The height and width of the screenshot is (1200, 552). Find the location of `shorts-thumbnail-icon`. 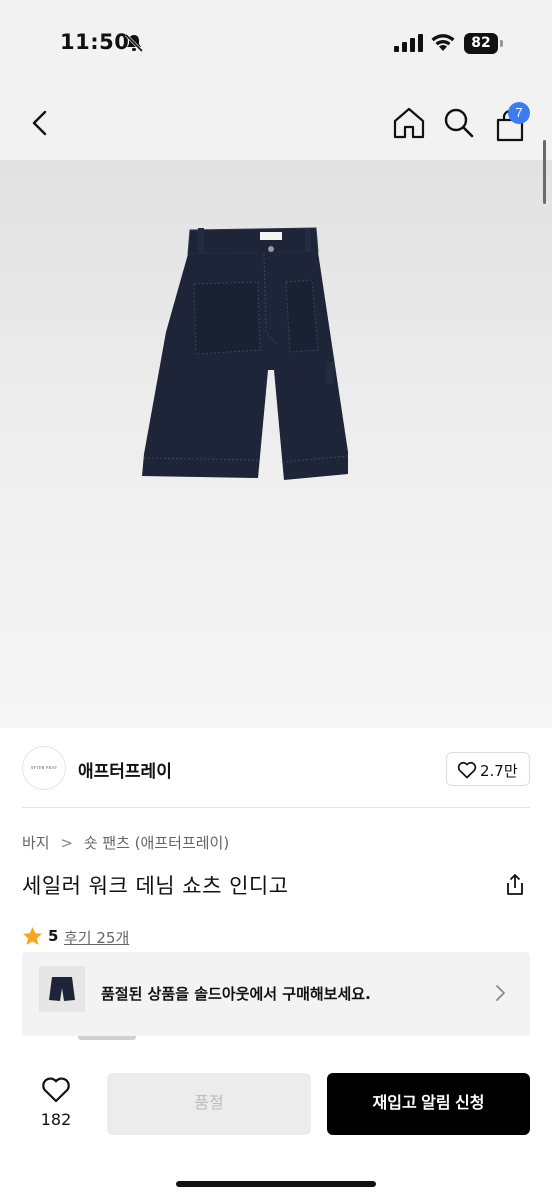

shorts-thumbnail-icon is located at coordinates (62, 989).